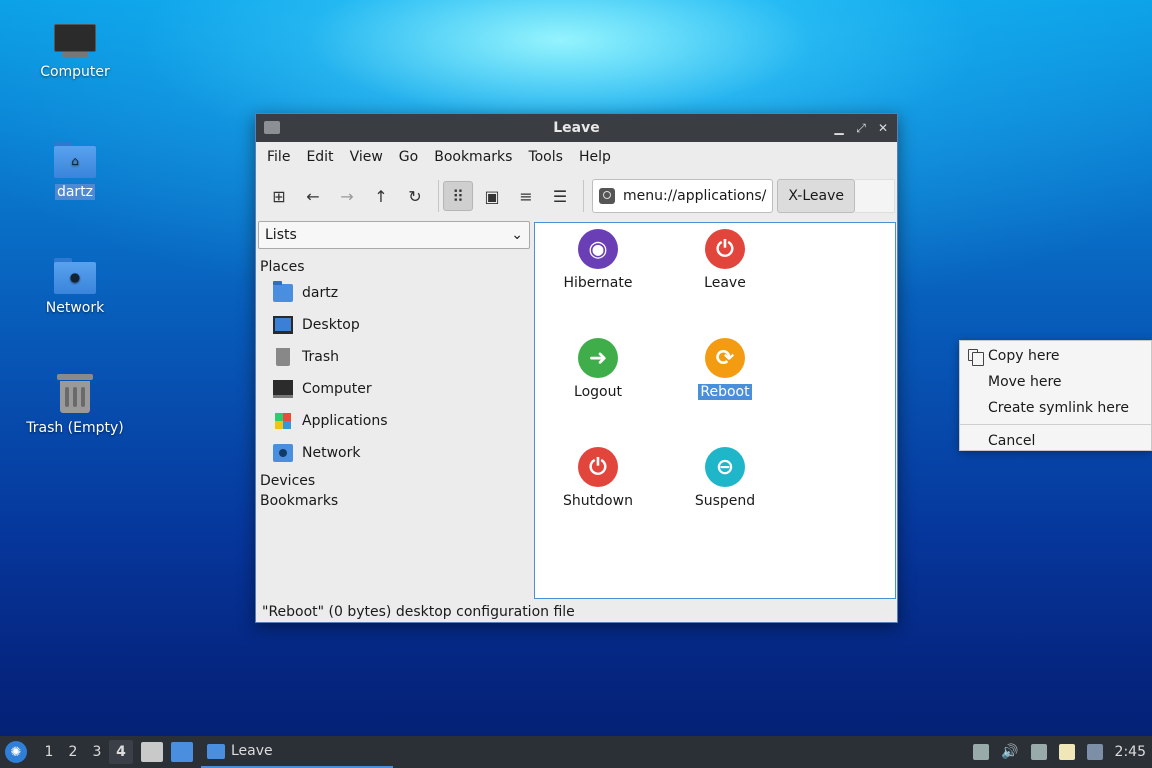 This screenshot has height=768, width=1152. I want to click on path-crumb-button: X-Leave, so click(816, 196).